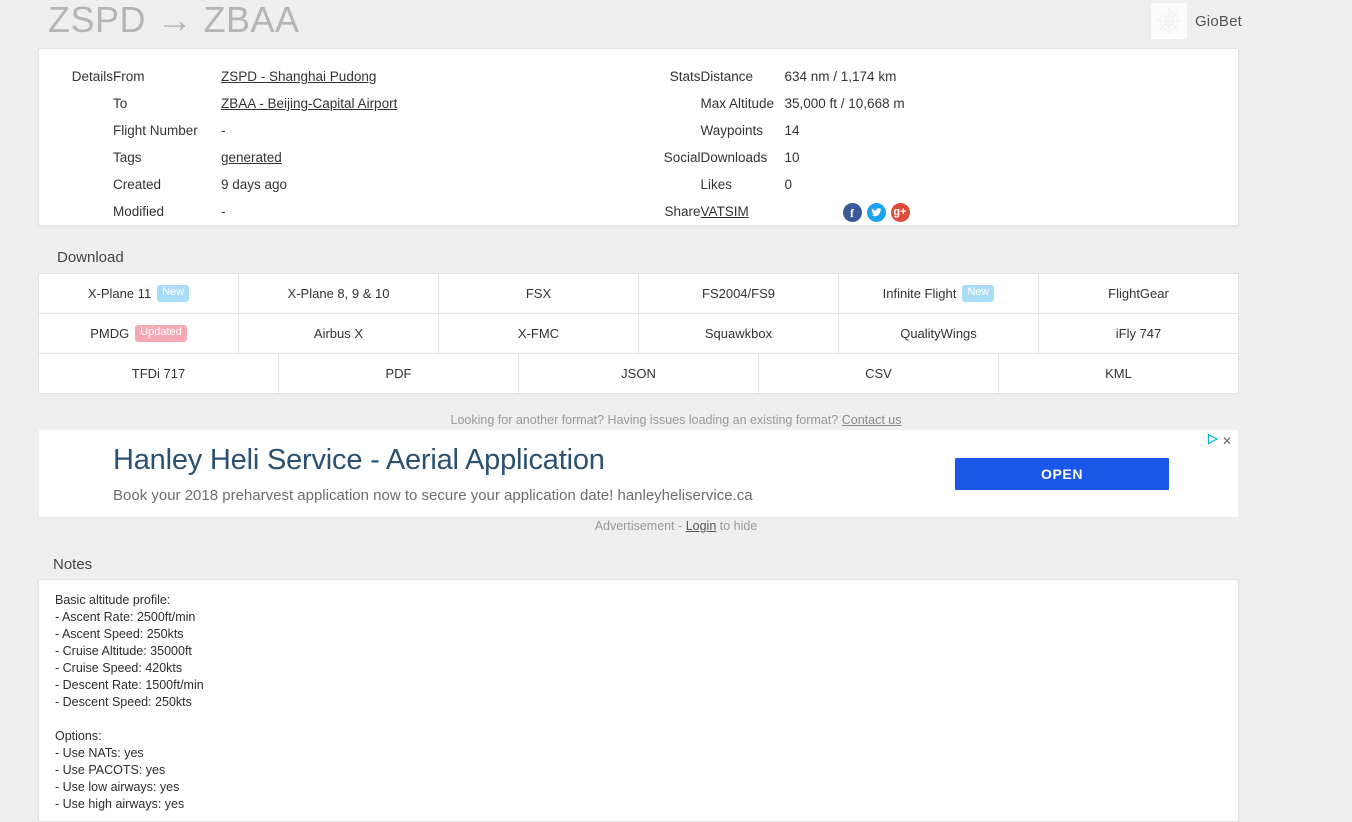 Image resolution: width=1352 pixels, height=822 pixels. What do you see at coordinates (1213, 440) in the screenshot?
I see `adchoices-icon` at bounding box center [1213, 440].